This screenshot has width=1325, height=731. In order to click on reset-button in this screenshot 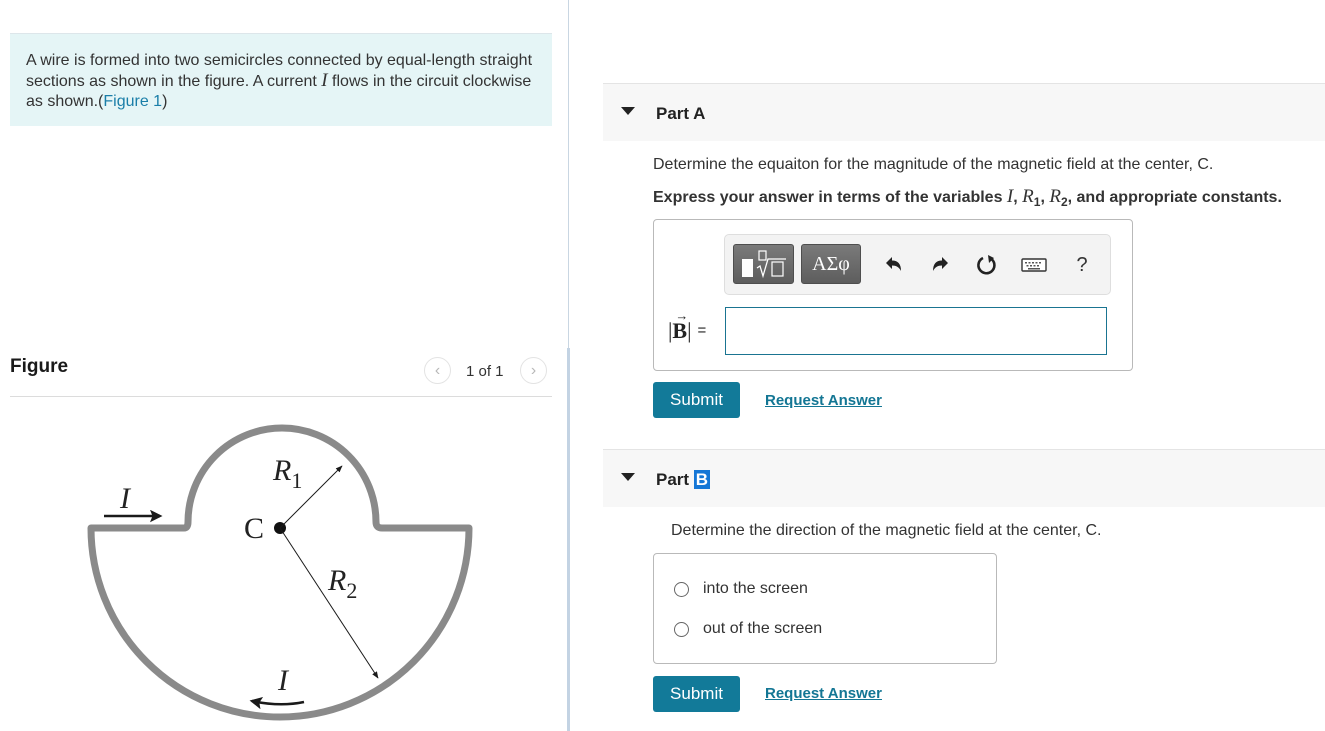, I will do `click(987, 265)`.